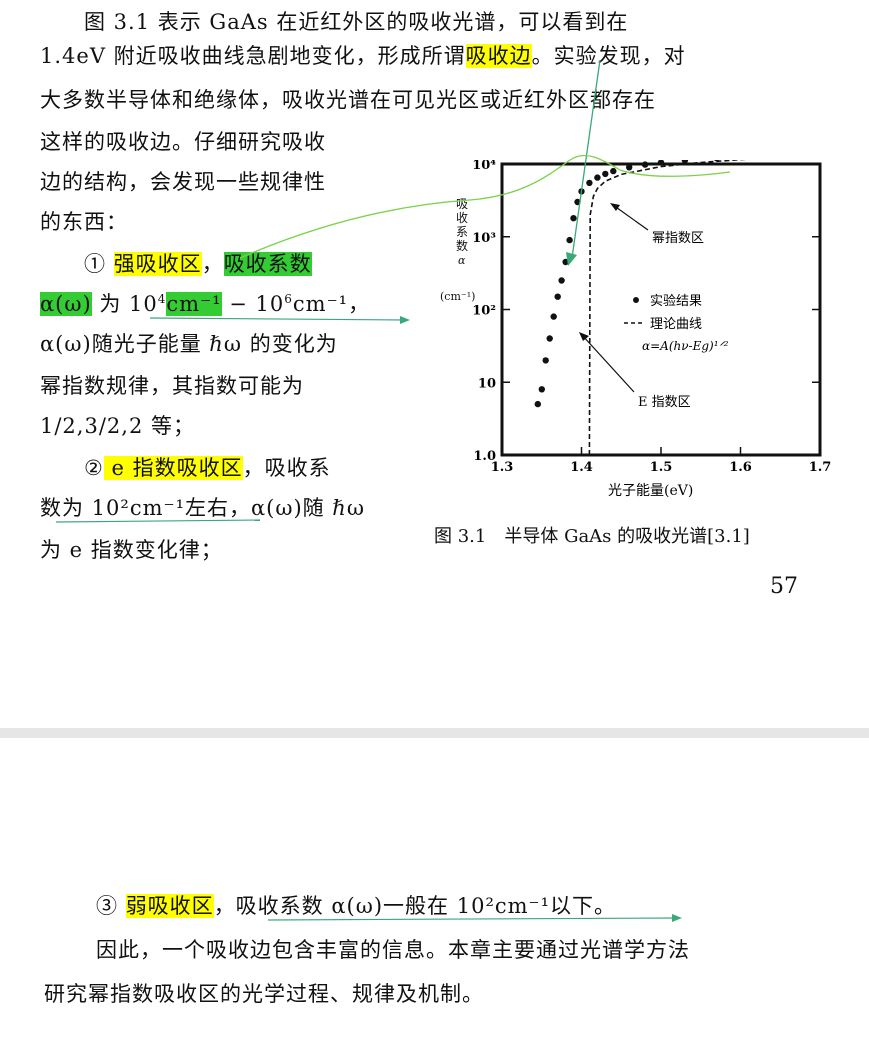 This screenshot has height=1056, width=869. What do you see at coordinates (169, 906) in the screenshot?
I see `weak-absorption-highlight: 弱吸收区` at bounding box center [169, 906].